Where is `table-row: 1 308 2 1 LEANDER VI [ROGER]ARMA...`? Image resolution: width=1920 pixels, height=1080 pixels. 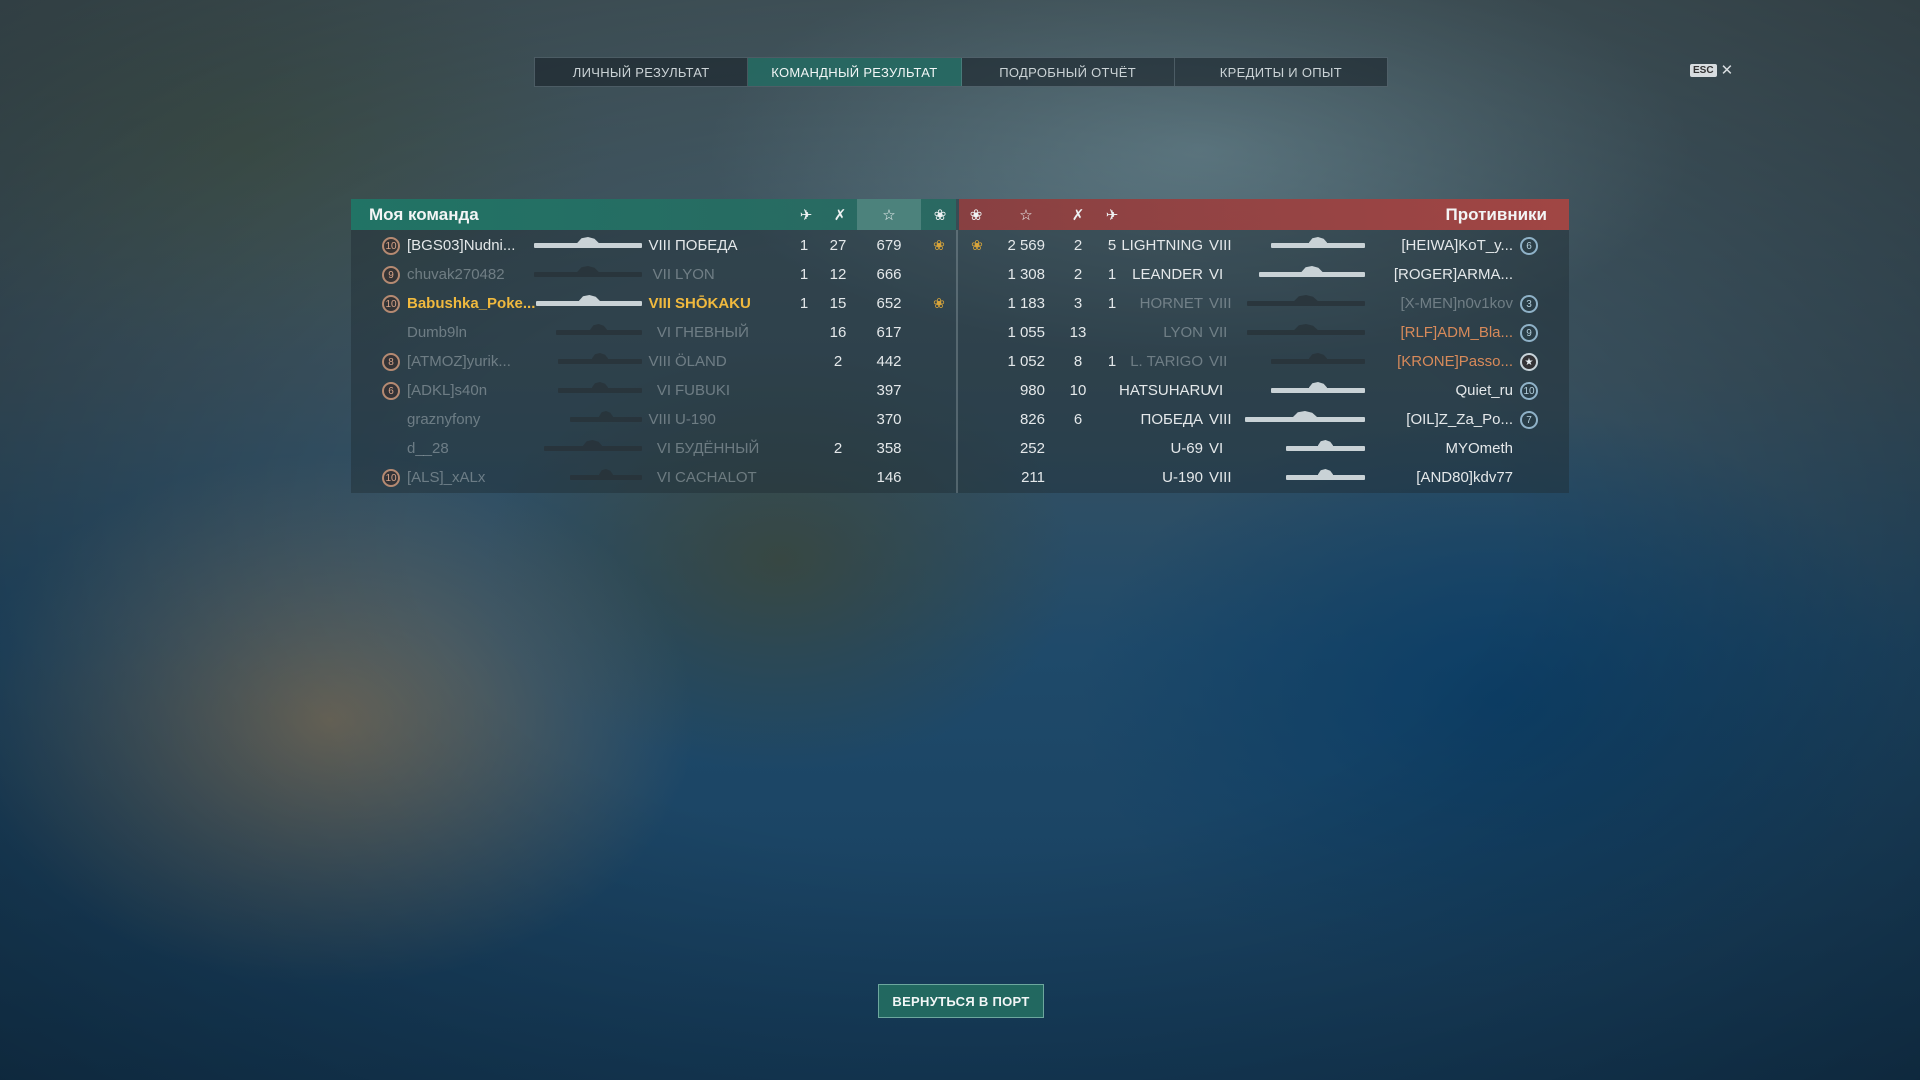 table-row: 1 308 2 1 LEANDER VI [ROGER]ARMA... is located at coordinates (1264, 275).